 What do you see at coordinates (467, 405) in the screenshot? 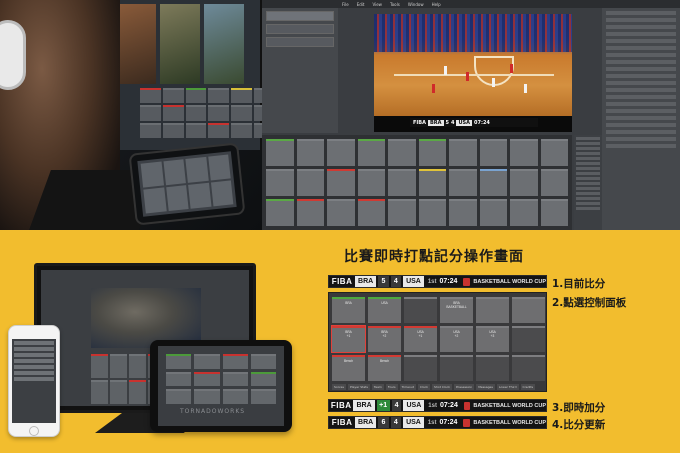
I see `league-logo-icon` at bounding box center [467, 405].